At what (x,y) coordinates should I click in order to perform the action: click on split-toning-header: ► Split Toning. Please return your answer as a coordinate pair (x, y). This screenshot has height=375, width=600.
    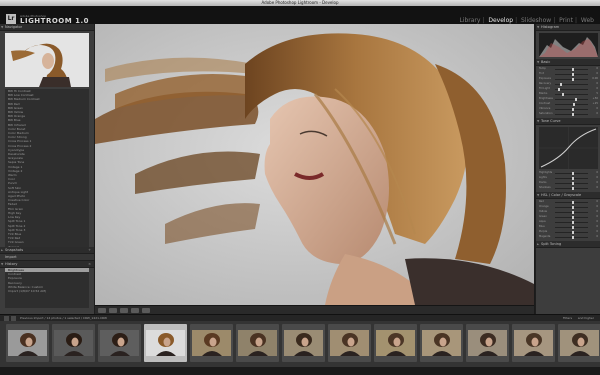
    Looking at the image, I should click on (568, 244).